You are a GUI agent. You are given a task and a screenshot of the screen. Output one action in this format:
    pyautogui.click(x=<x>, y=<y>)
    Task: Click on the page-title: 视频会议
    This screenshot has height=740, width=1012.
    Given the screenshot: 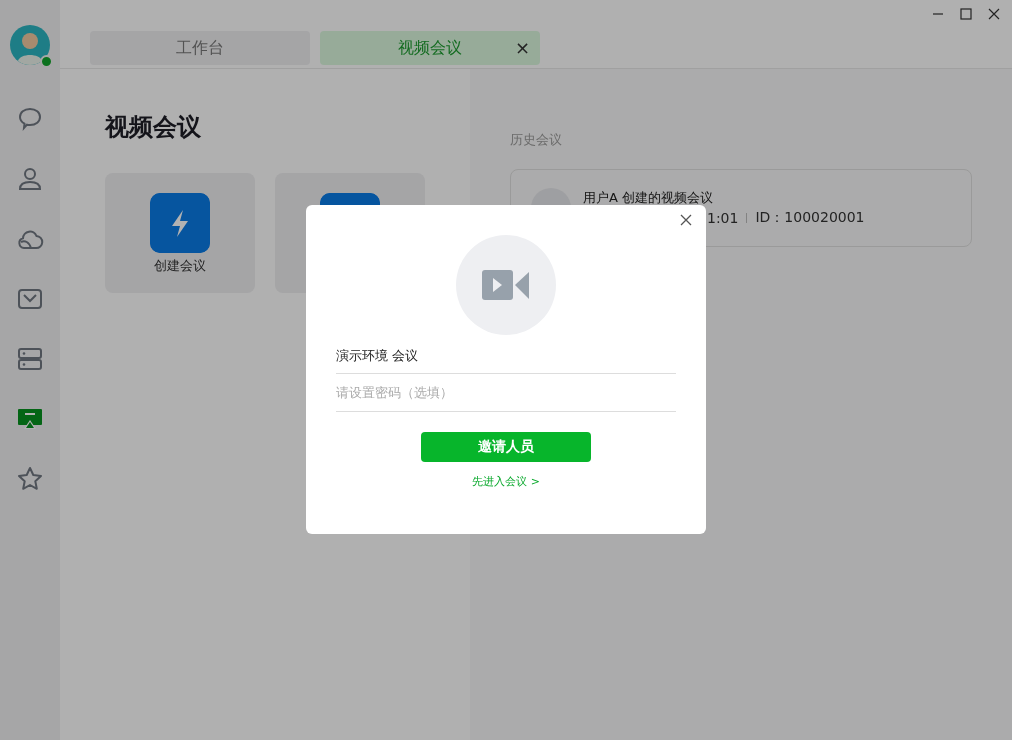 What is the action you would take?
    pyautogui.click(x=153, y=127)
    